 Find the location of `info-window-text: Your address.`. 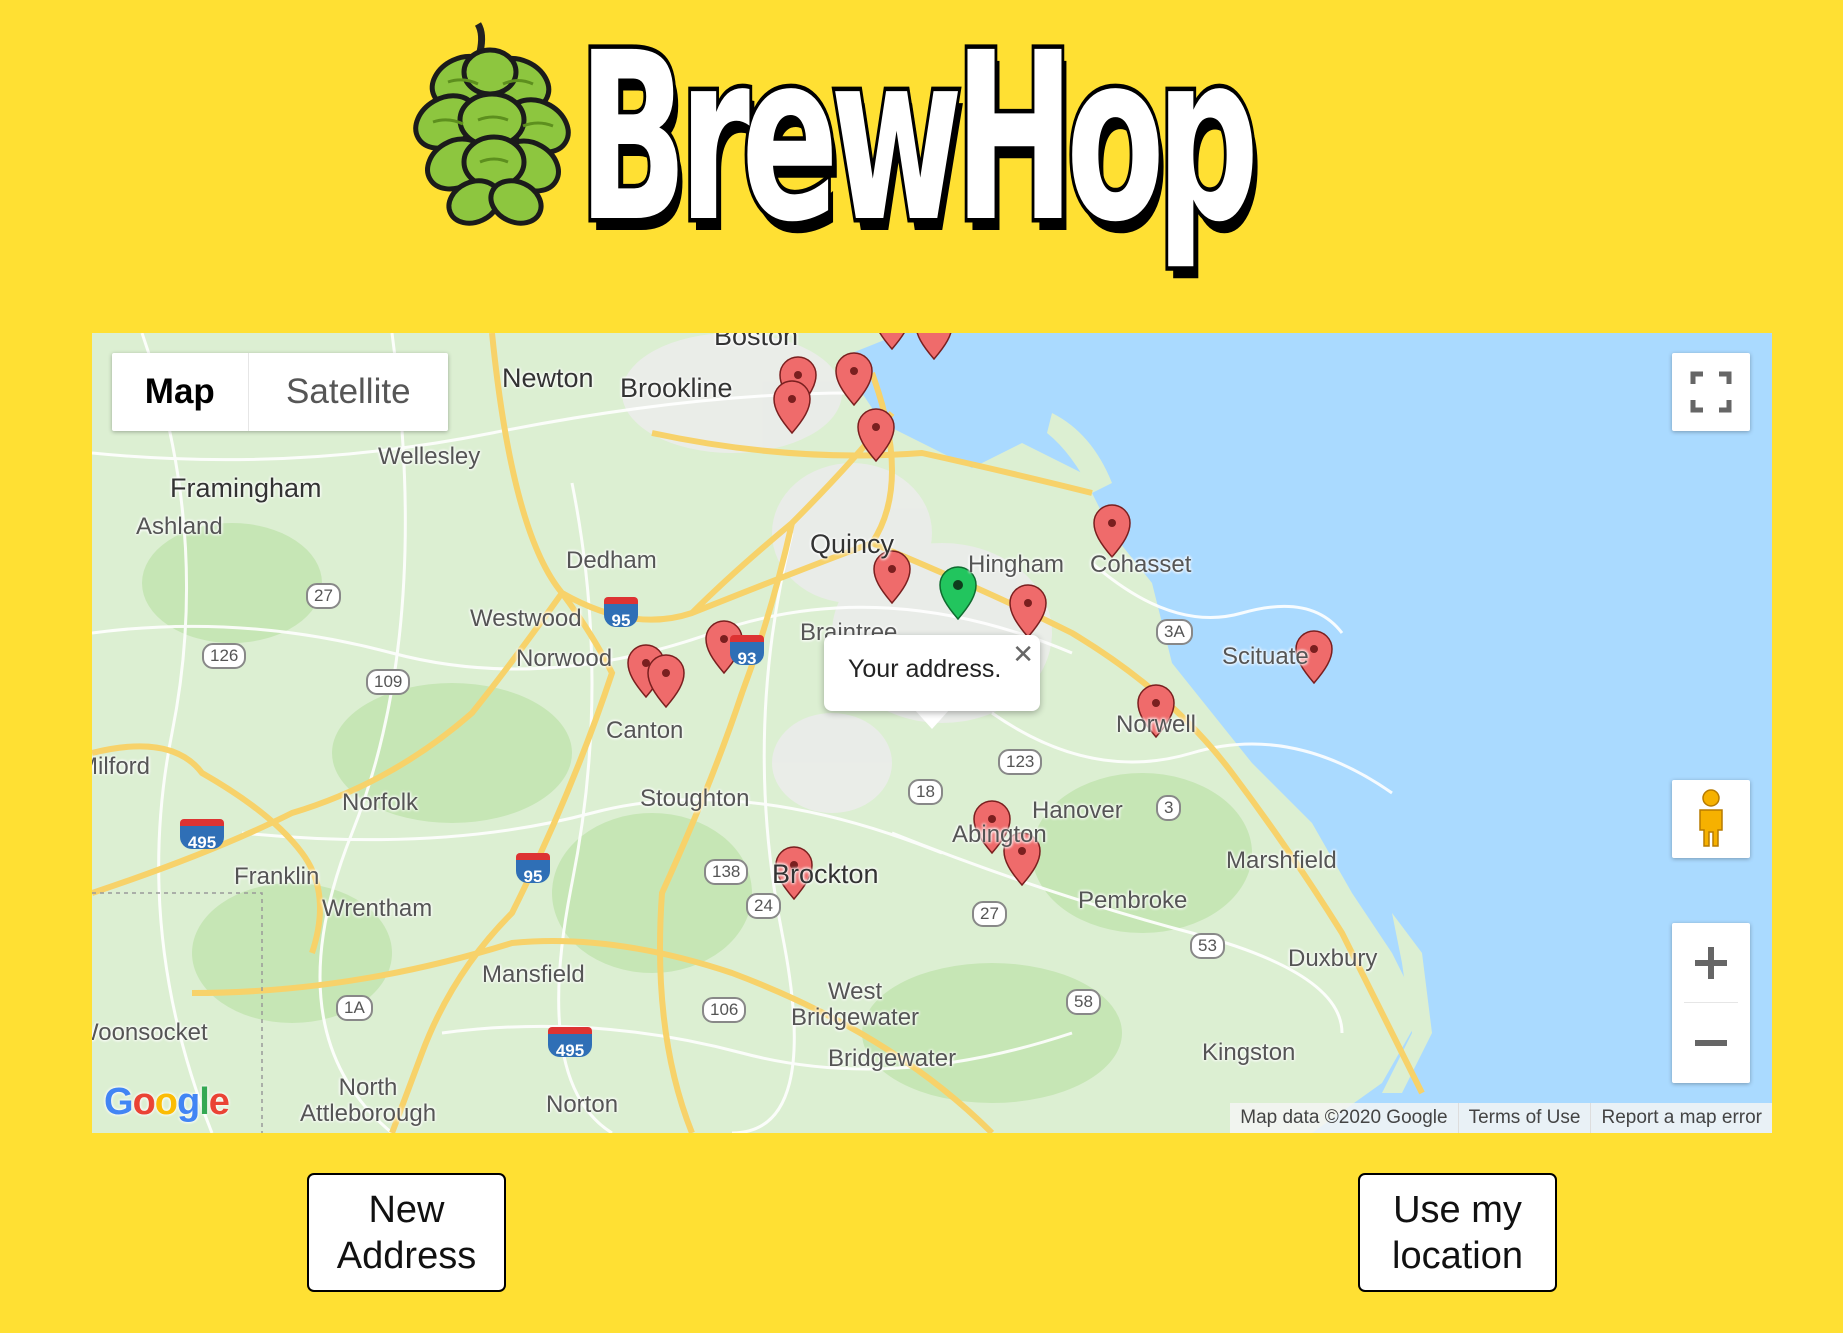

info-window-text: Your address. is located at coordinates (925, 669).